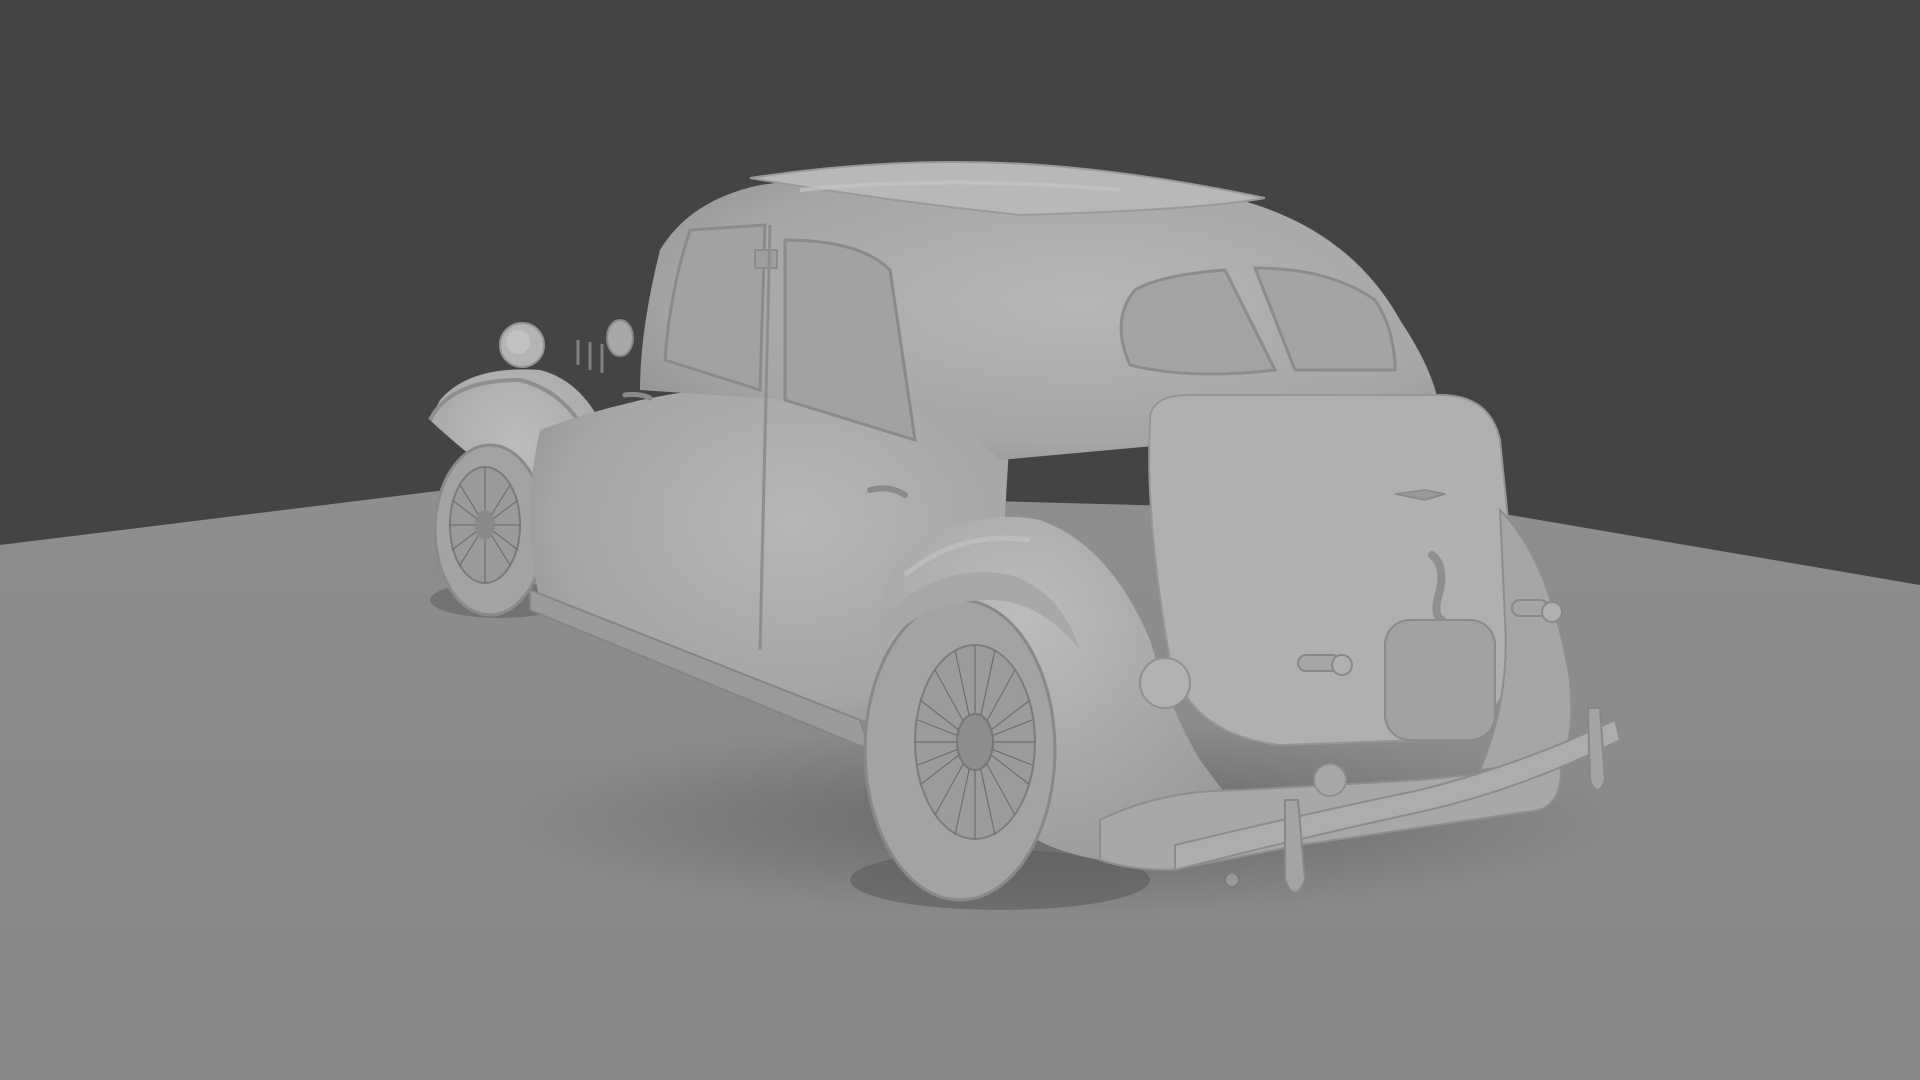 The height and width of the screenshot is (1080, 1920). Describe the element at coordinates (1232, 880) in the screenshot. I see `exhaust-tip` at that location.